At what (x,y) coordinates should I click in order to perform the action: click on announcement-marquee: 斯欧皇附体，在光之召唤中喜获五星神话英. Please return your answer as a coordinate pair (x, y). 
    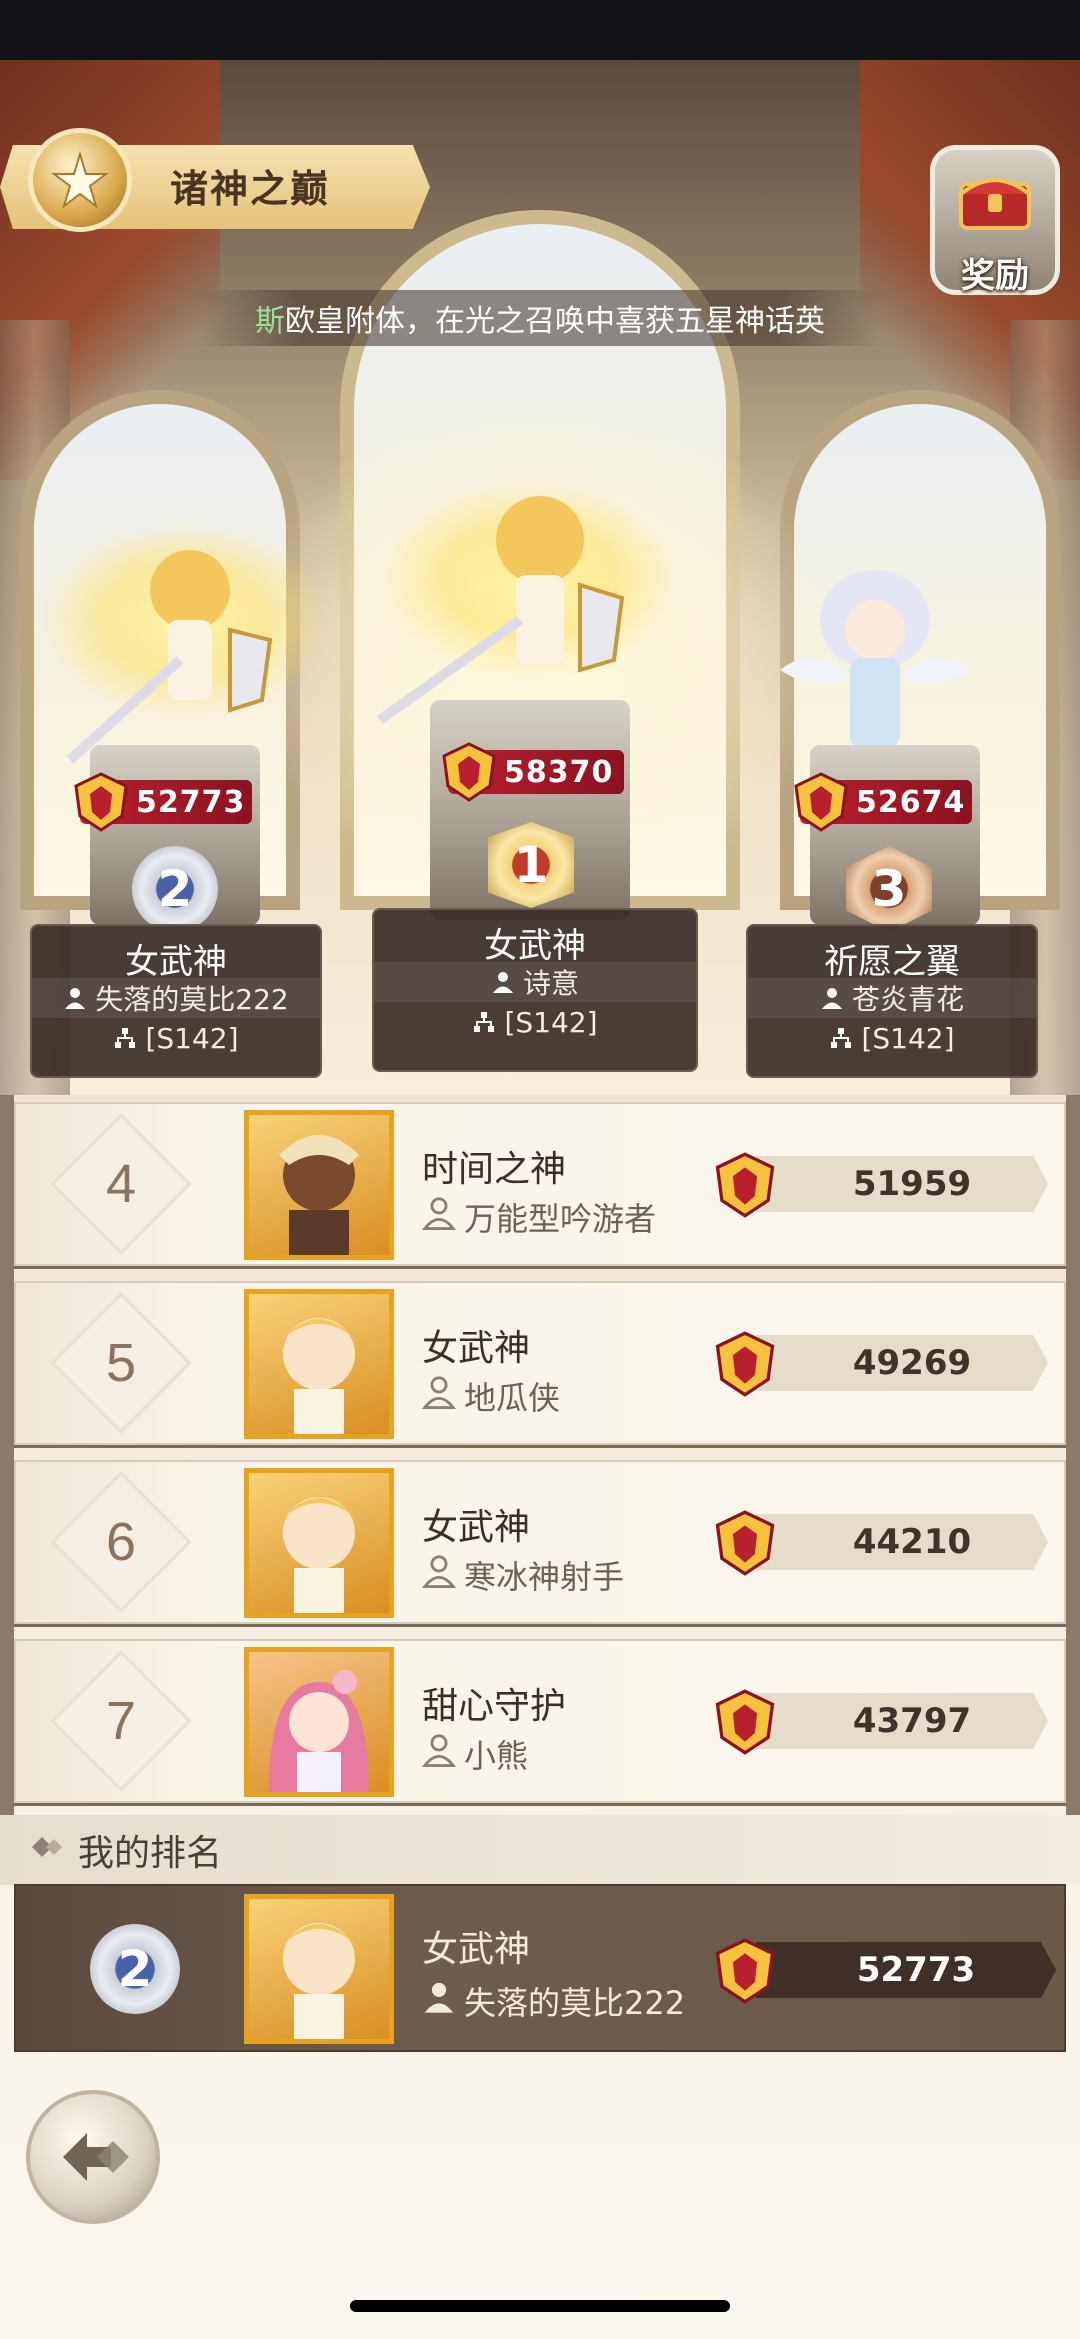
    Looking at the image, I should click on (540, 318).